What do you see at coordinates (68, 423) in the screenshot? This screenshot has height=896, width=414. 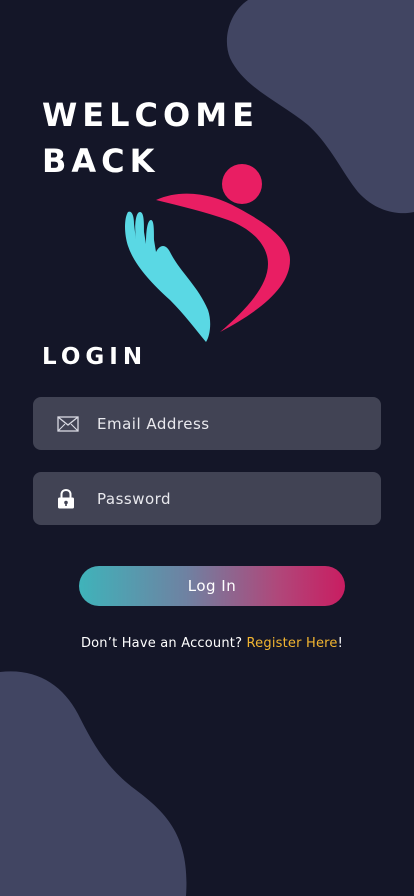 I see `envelope-icon` at bounding box center [68, 423].